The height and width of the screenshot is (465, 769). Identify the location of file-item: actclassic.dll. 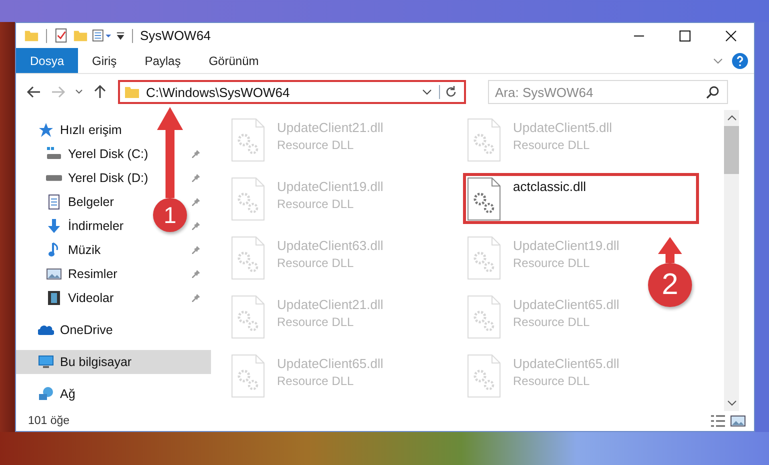
(581, 198).